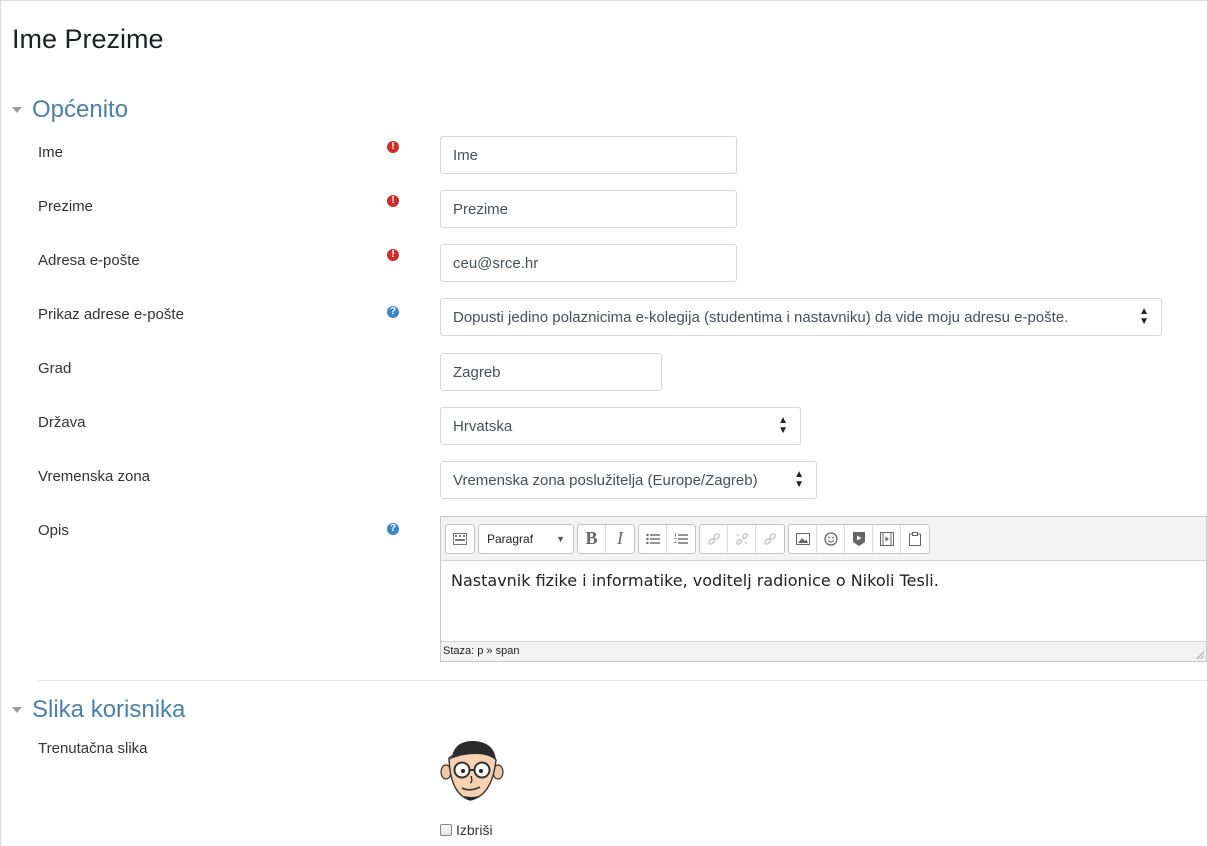 This screenshot has width=1207, height=846. What do you see at coordinates (55, 368) in the screenshot?
I see `city-label: Grad` at bounding box center [55, 368].